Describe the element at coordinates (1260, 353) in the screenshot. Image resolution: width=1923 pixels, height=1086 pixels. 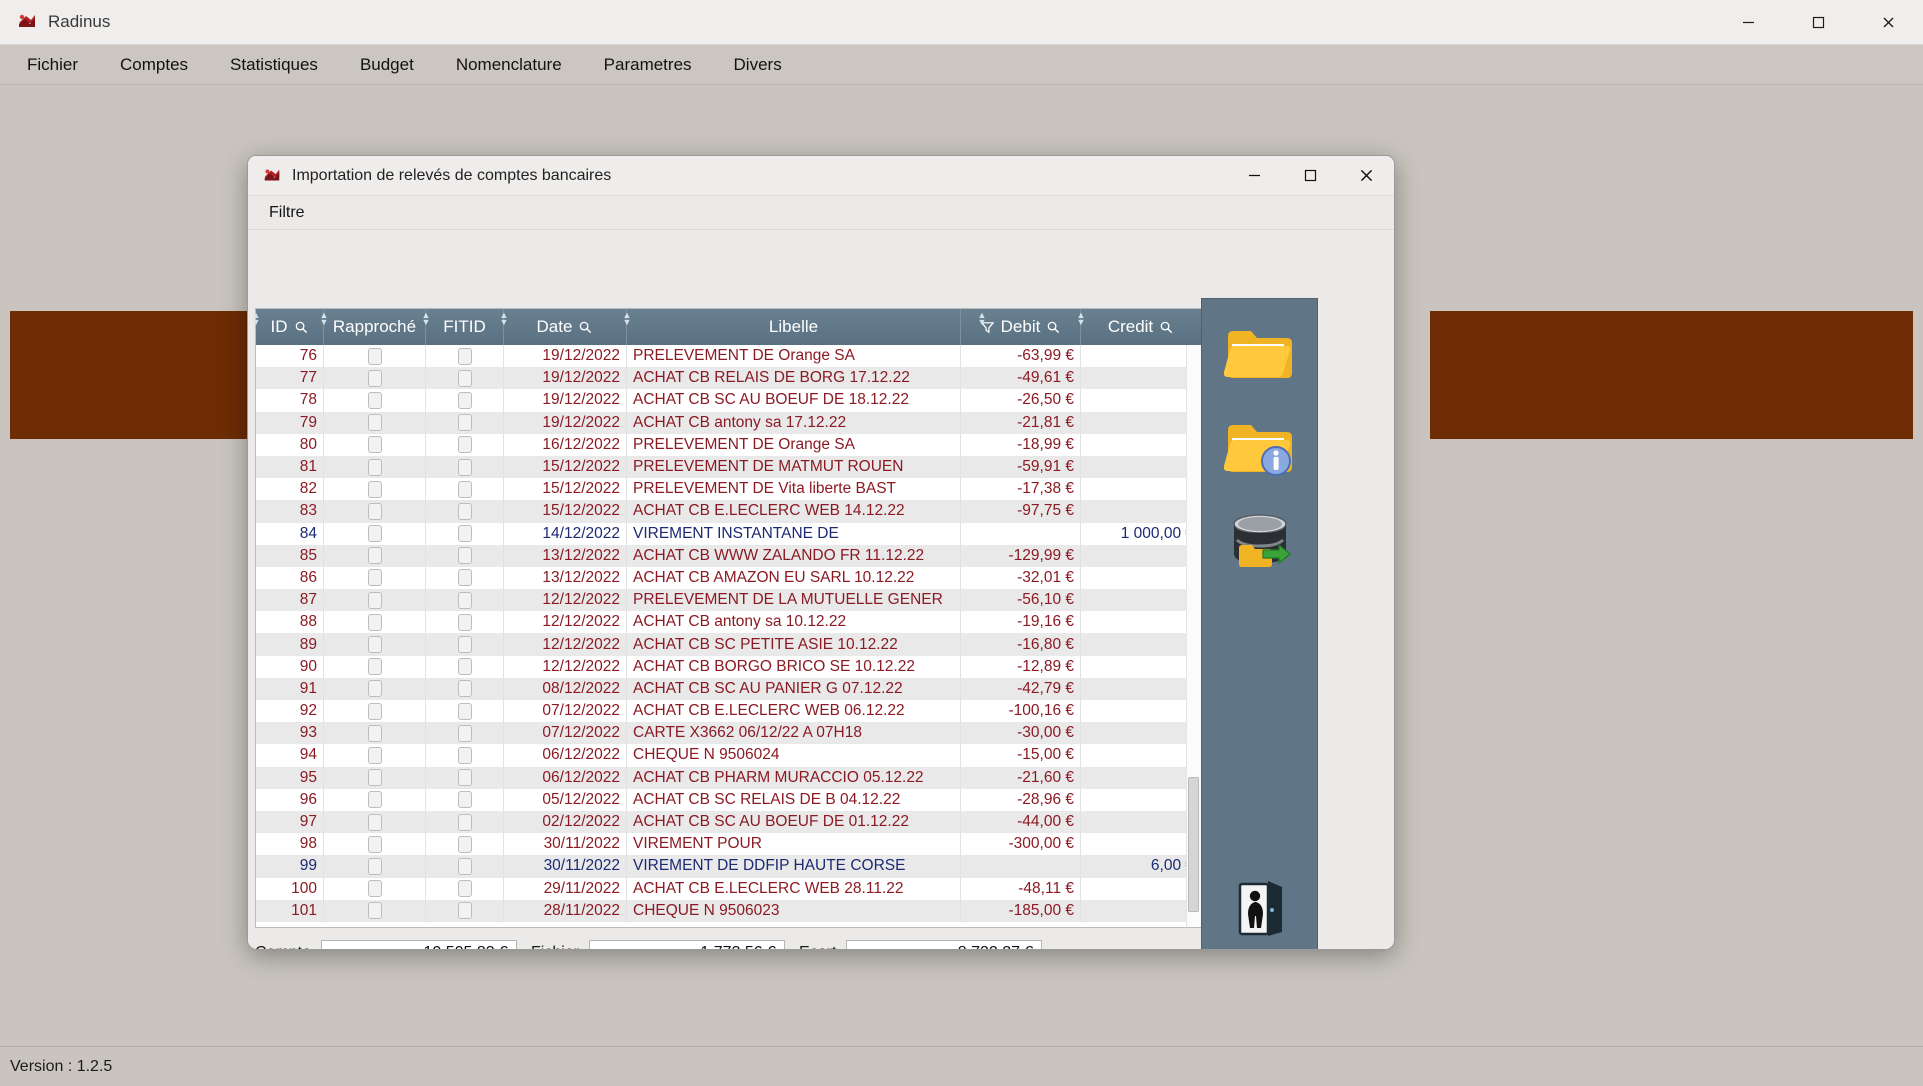
I see `open-folder-icon` at that location.